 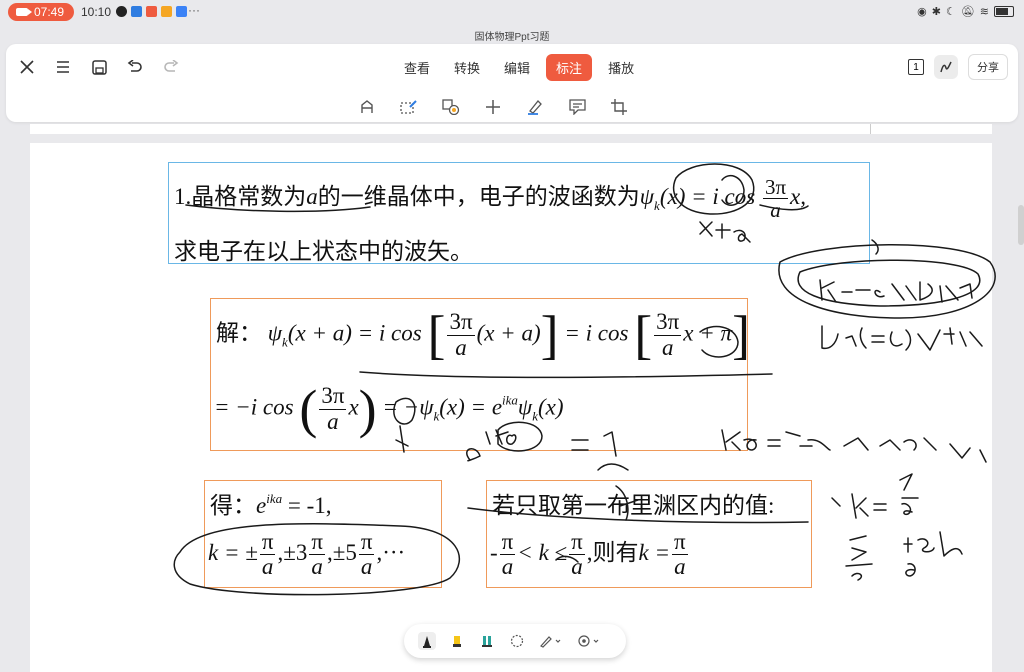 What do you see at coordinates (741, 335) in the screenshot?
I see `right-bracket: ]` at bounding box center [741, 335].